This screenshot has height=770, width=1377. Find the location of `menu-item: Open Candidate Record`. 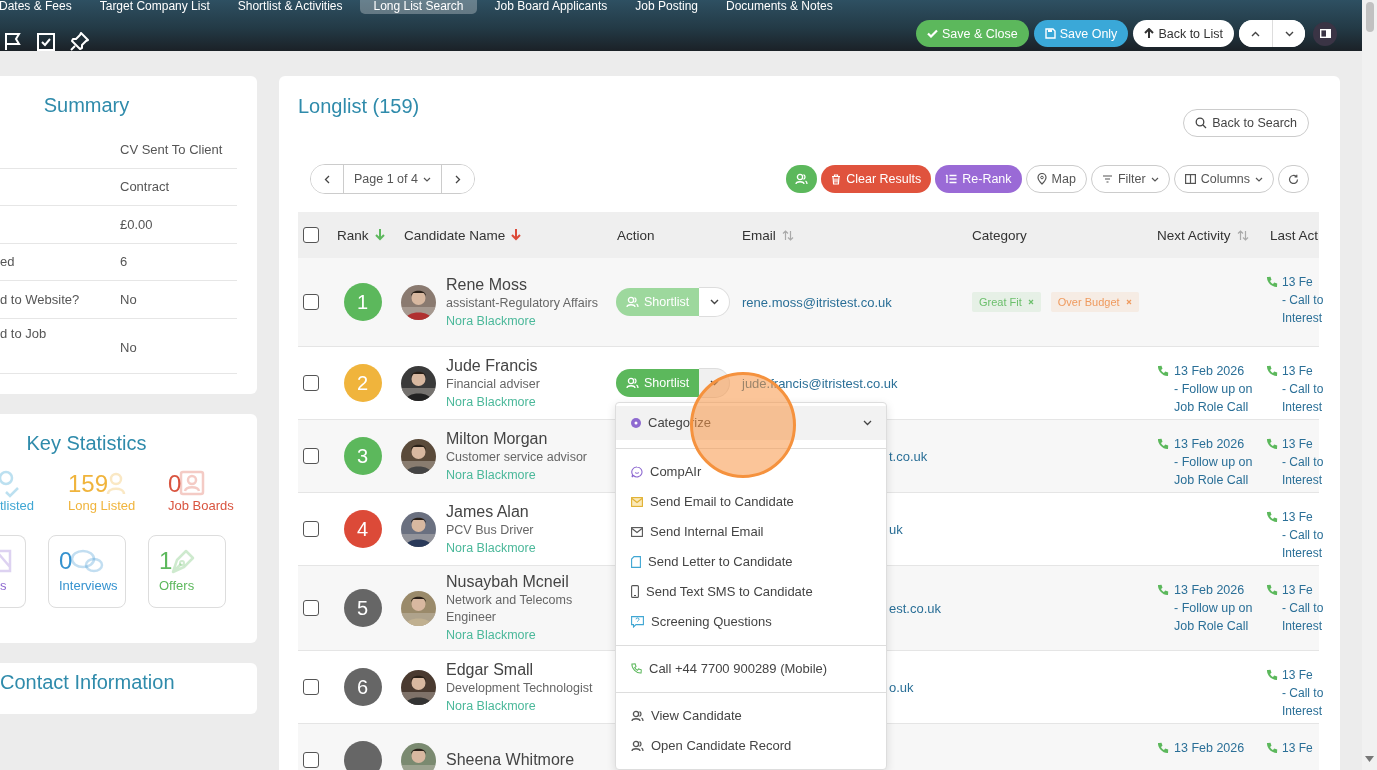

menu-item: Open Candidate Record is located at coordinates (751, 745).